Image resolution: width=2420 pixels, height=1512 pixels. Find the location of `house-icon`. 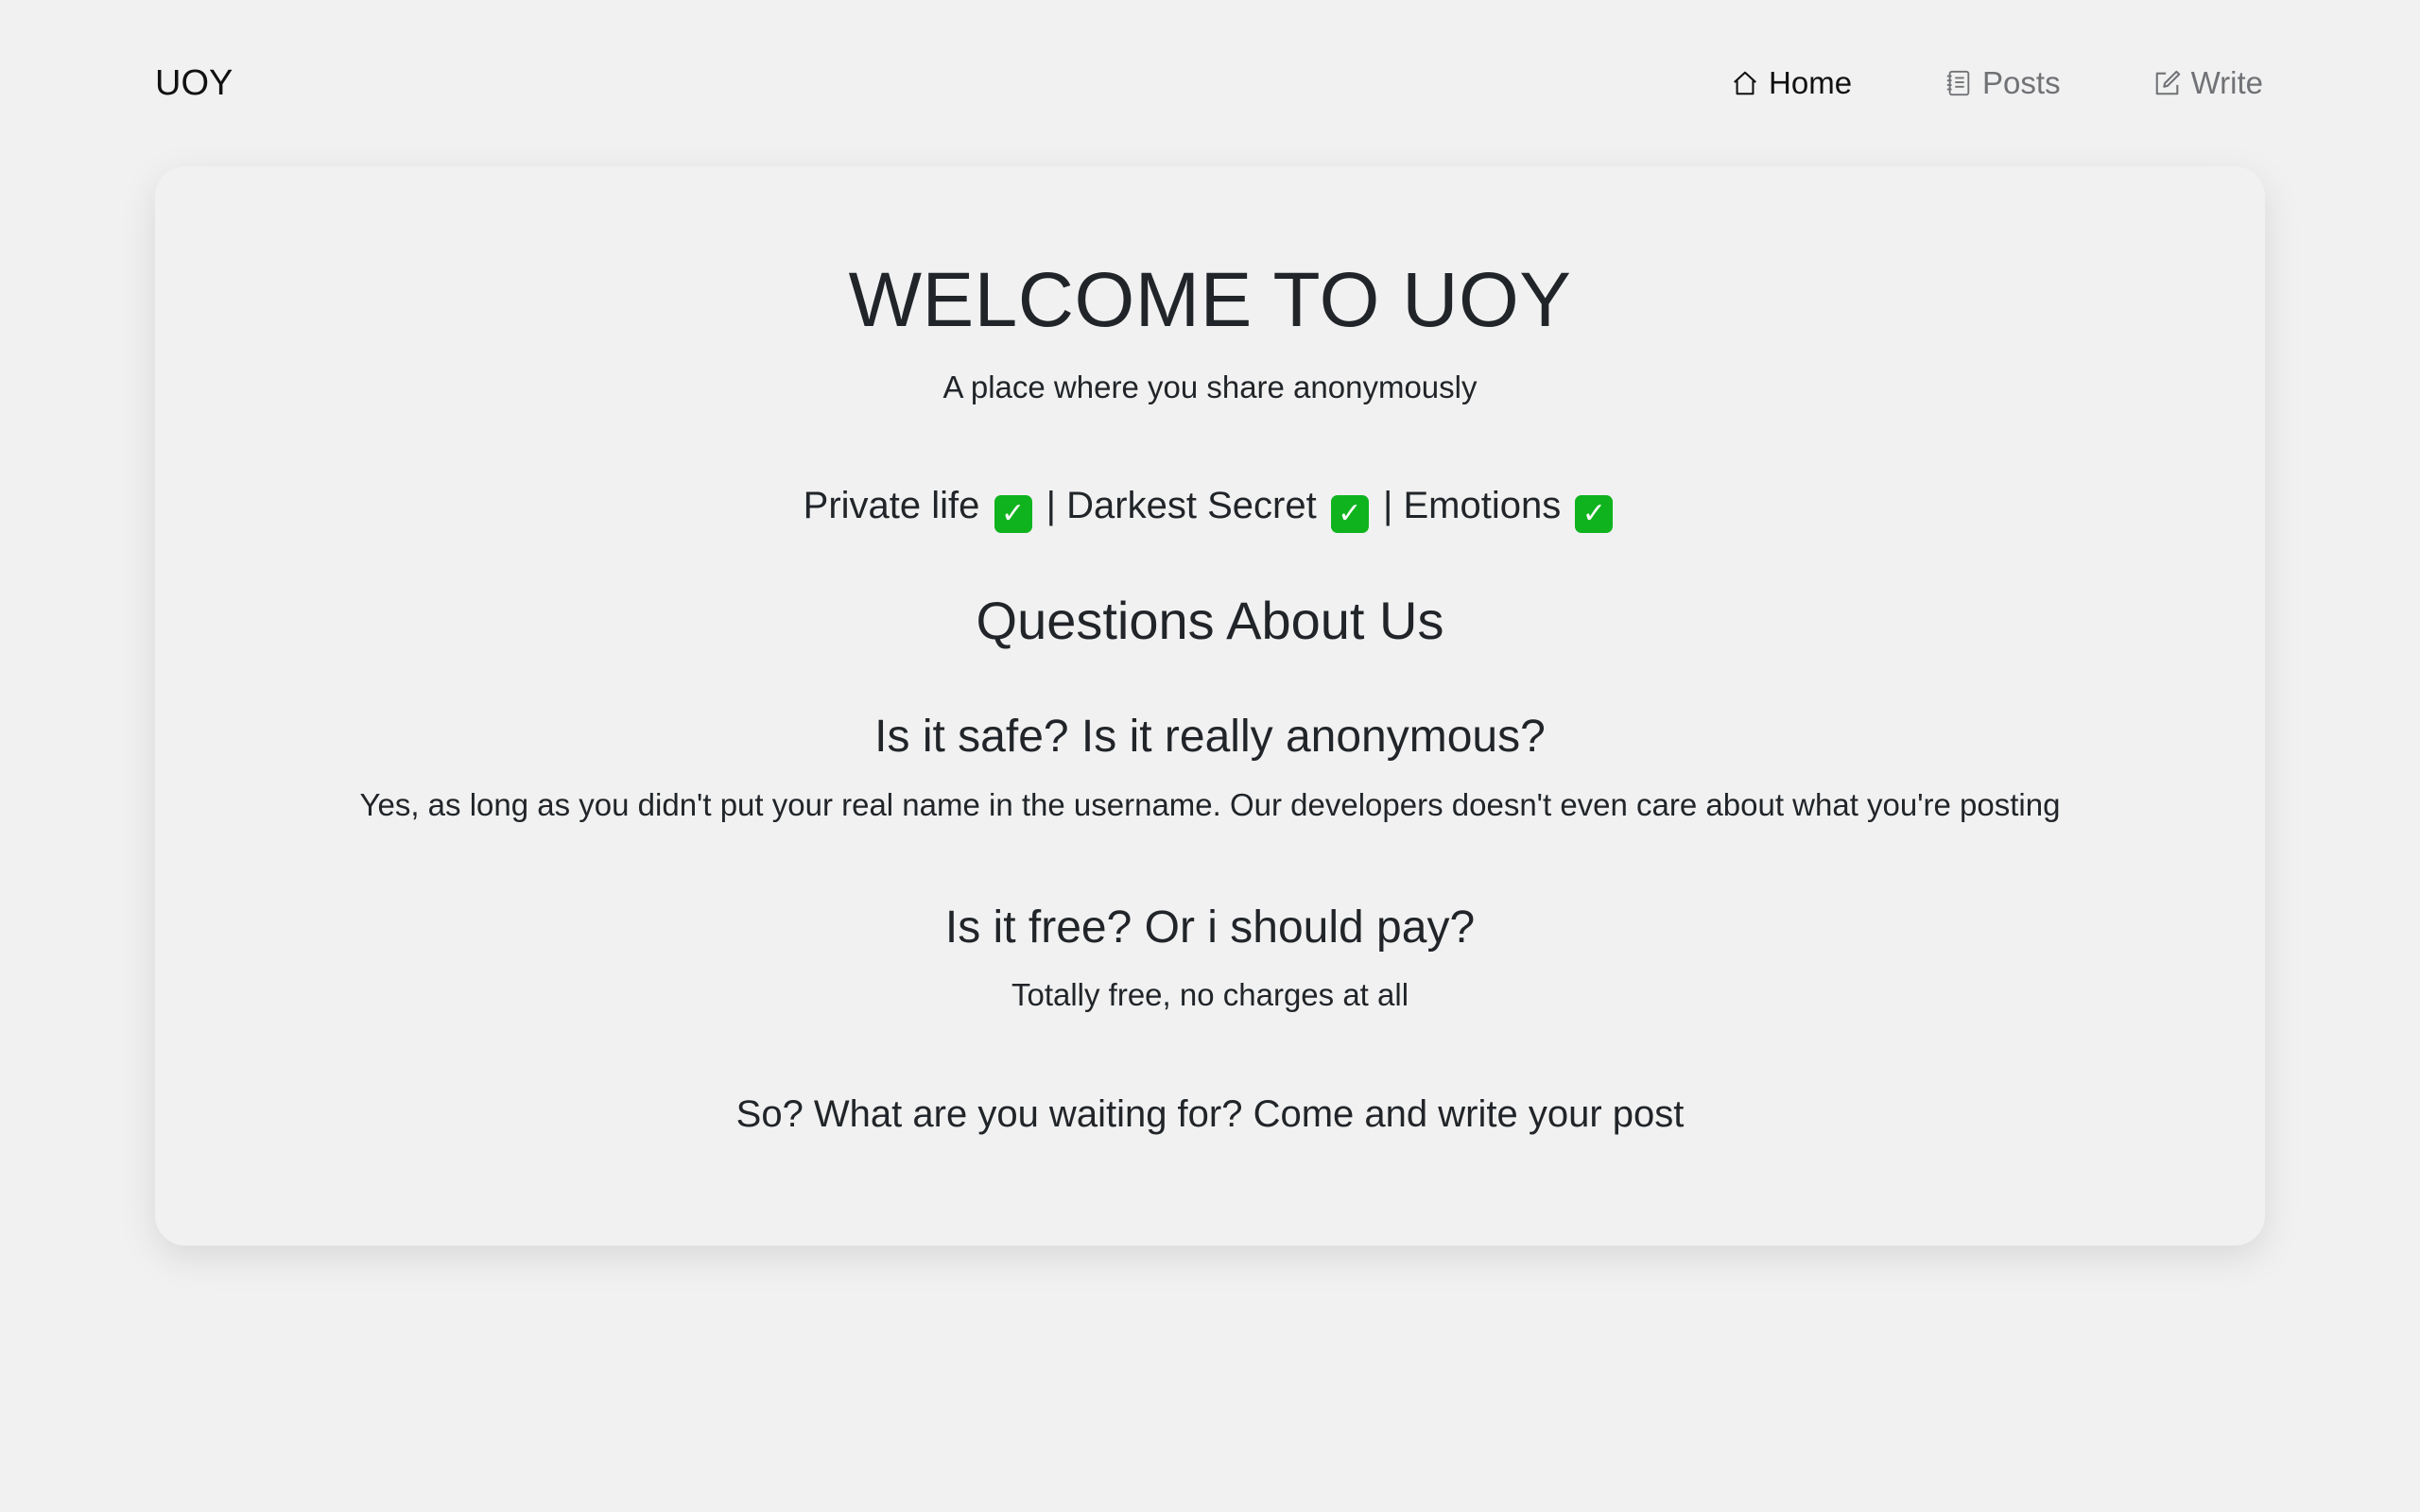

house-icon is located at coordinates (1745, 83).